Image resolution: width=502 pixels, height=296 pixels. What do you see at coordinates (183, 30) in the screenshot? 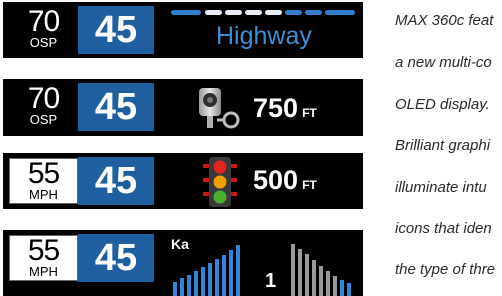
I see `alert-panel-highway: 70 OSP 45 Highway` at bounding box center [183, 30].